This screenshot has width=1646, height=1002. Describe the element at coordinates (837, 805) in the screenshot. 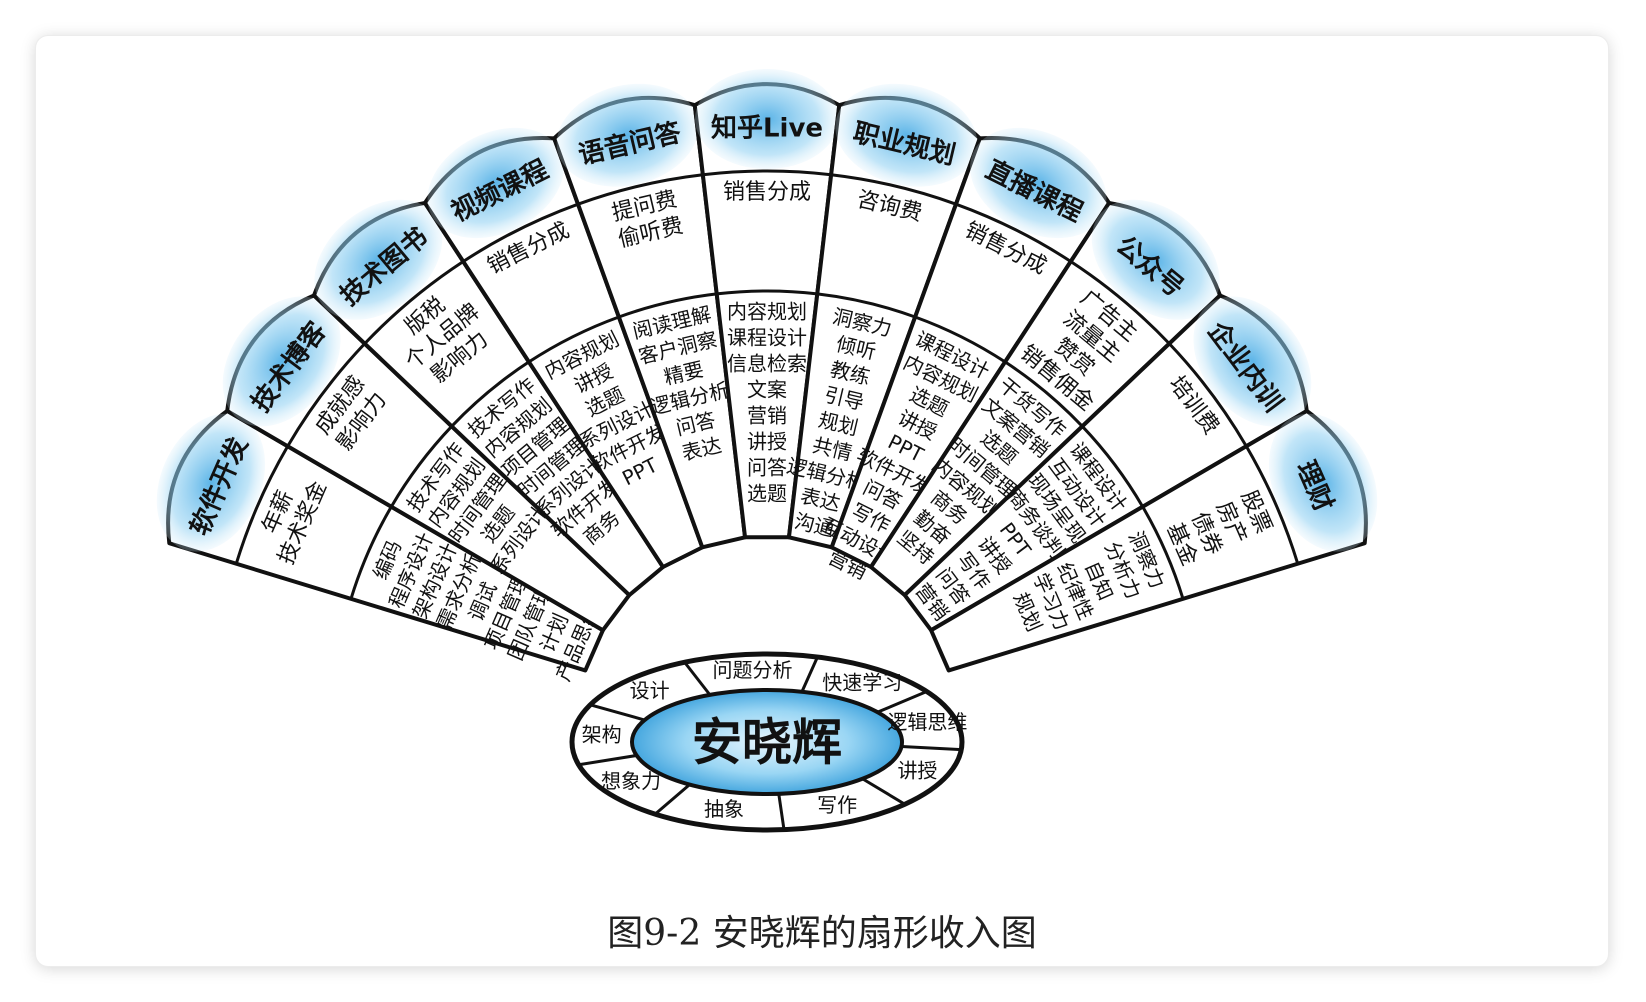

I see `hub-skill: 写作` at that location.